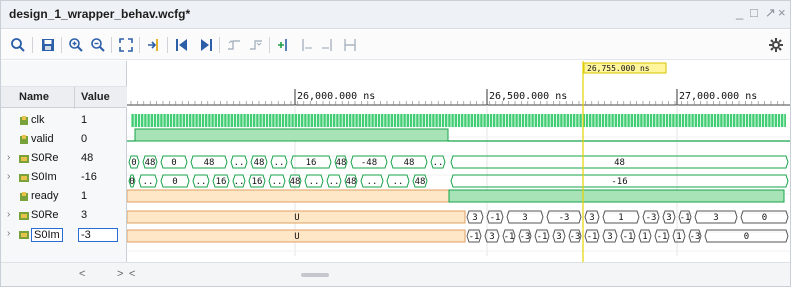  What do you see at coordinates (284, 45) in the screenshot?
I see `add-marker-icon` at bounding box center [284, 45].